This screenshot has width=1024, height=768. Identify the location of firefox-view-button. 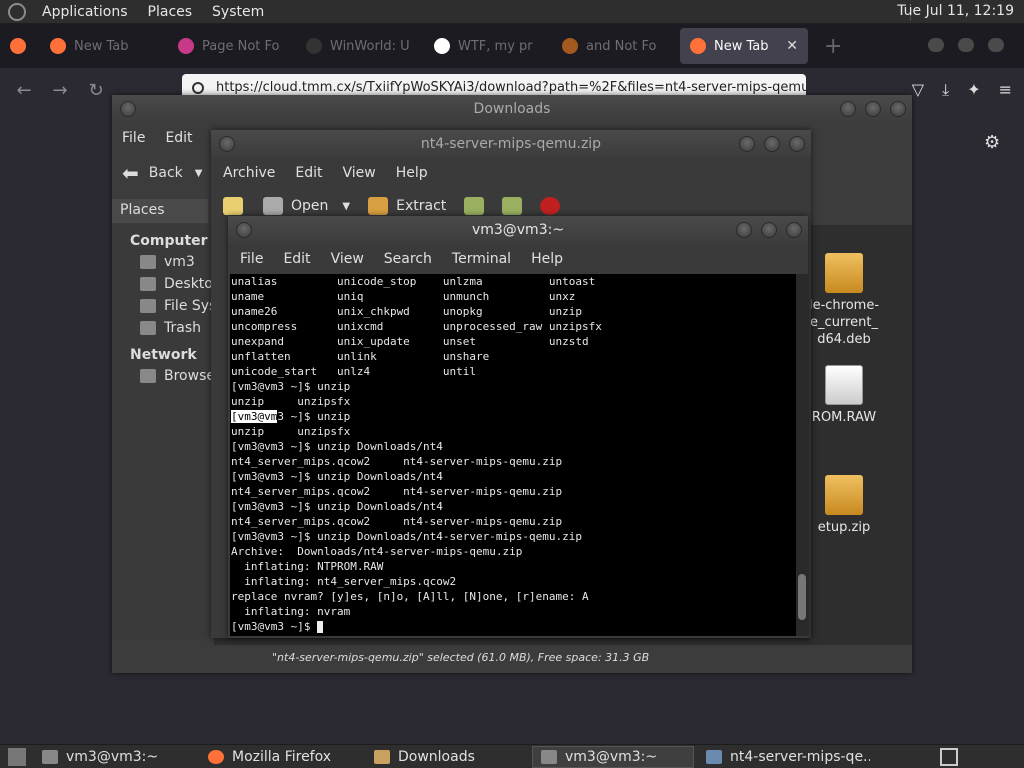
(20, 46).